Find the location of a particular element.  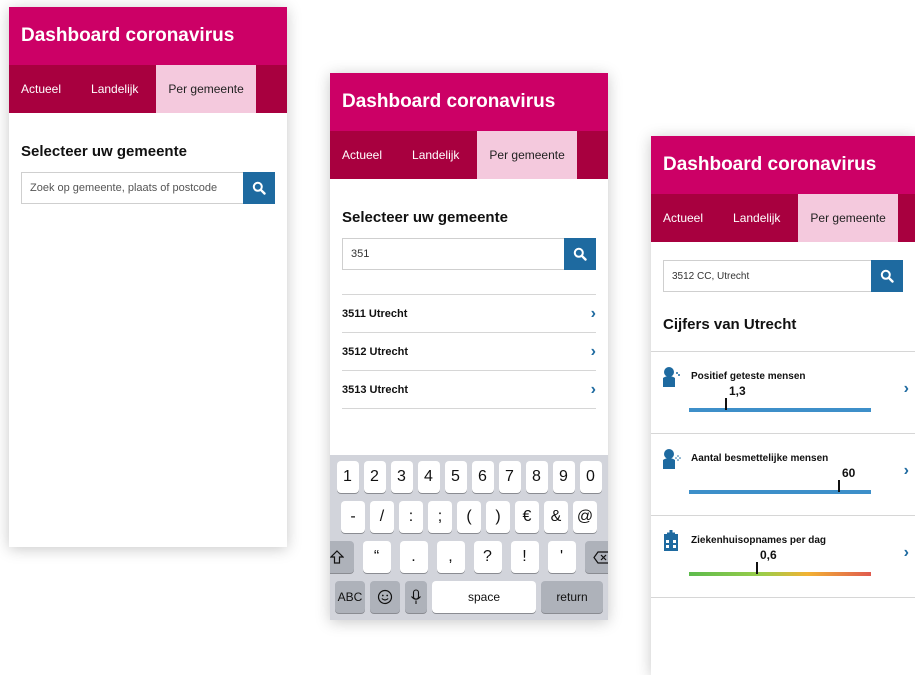

backspace-key is located at coordinates (596, 557).